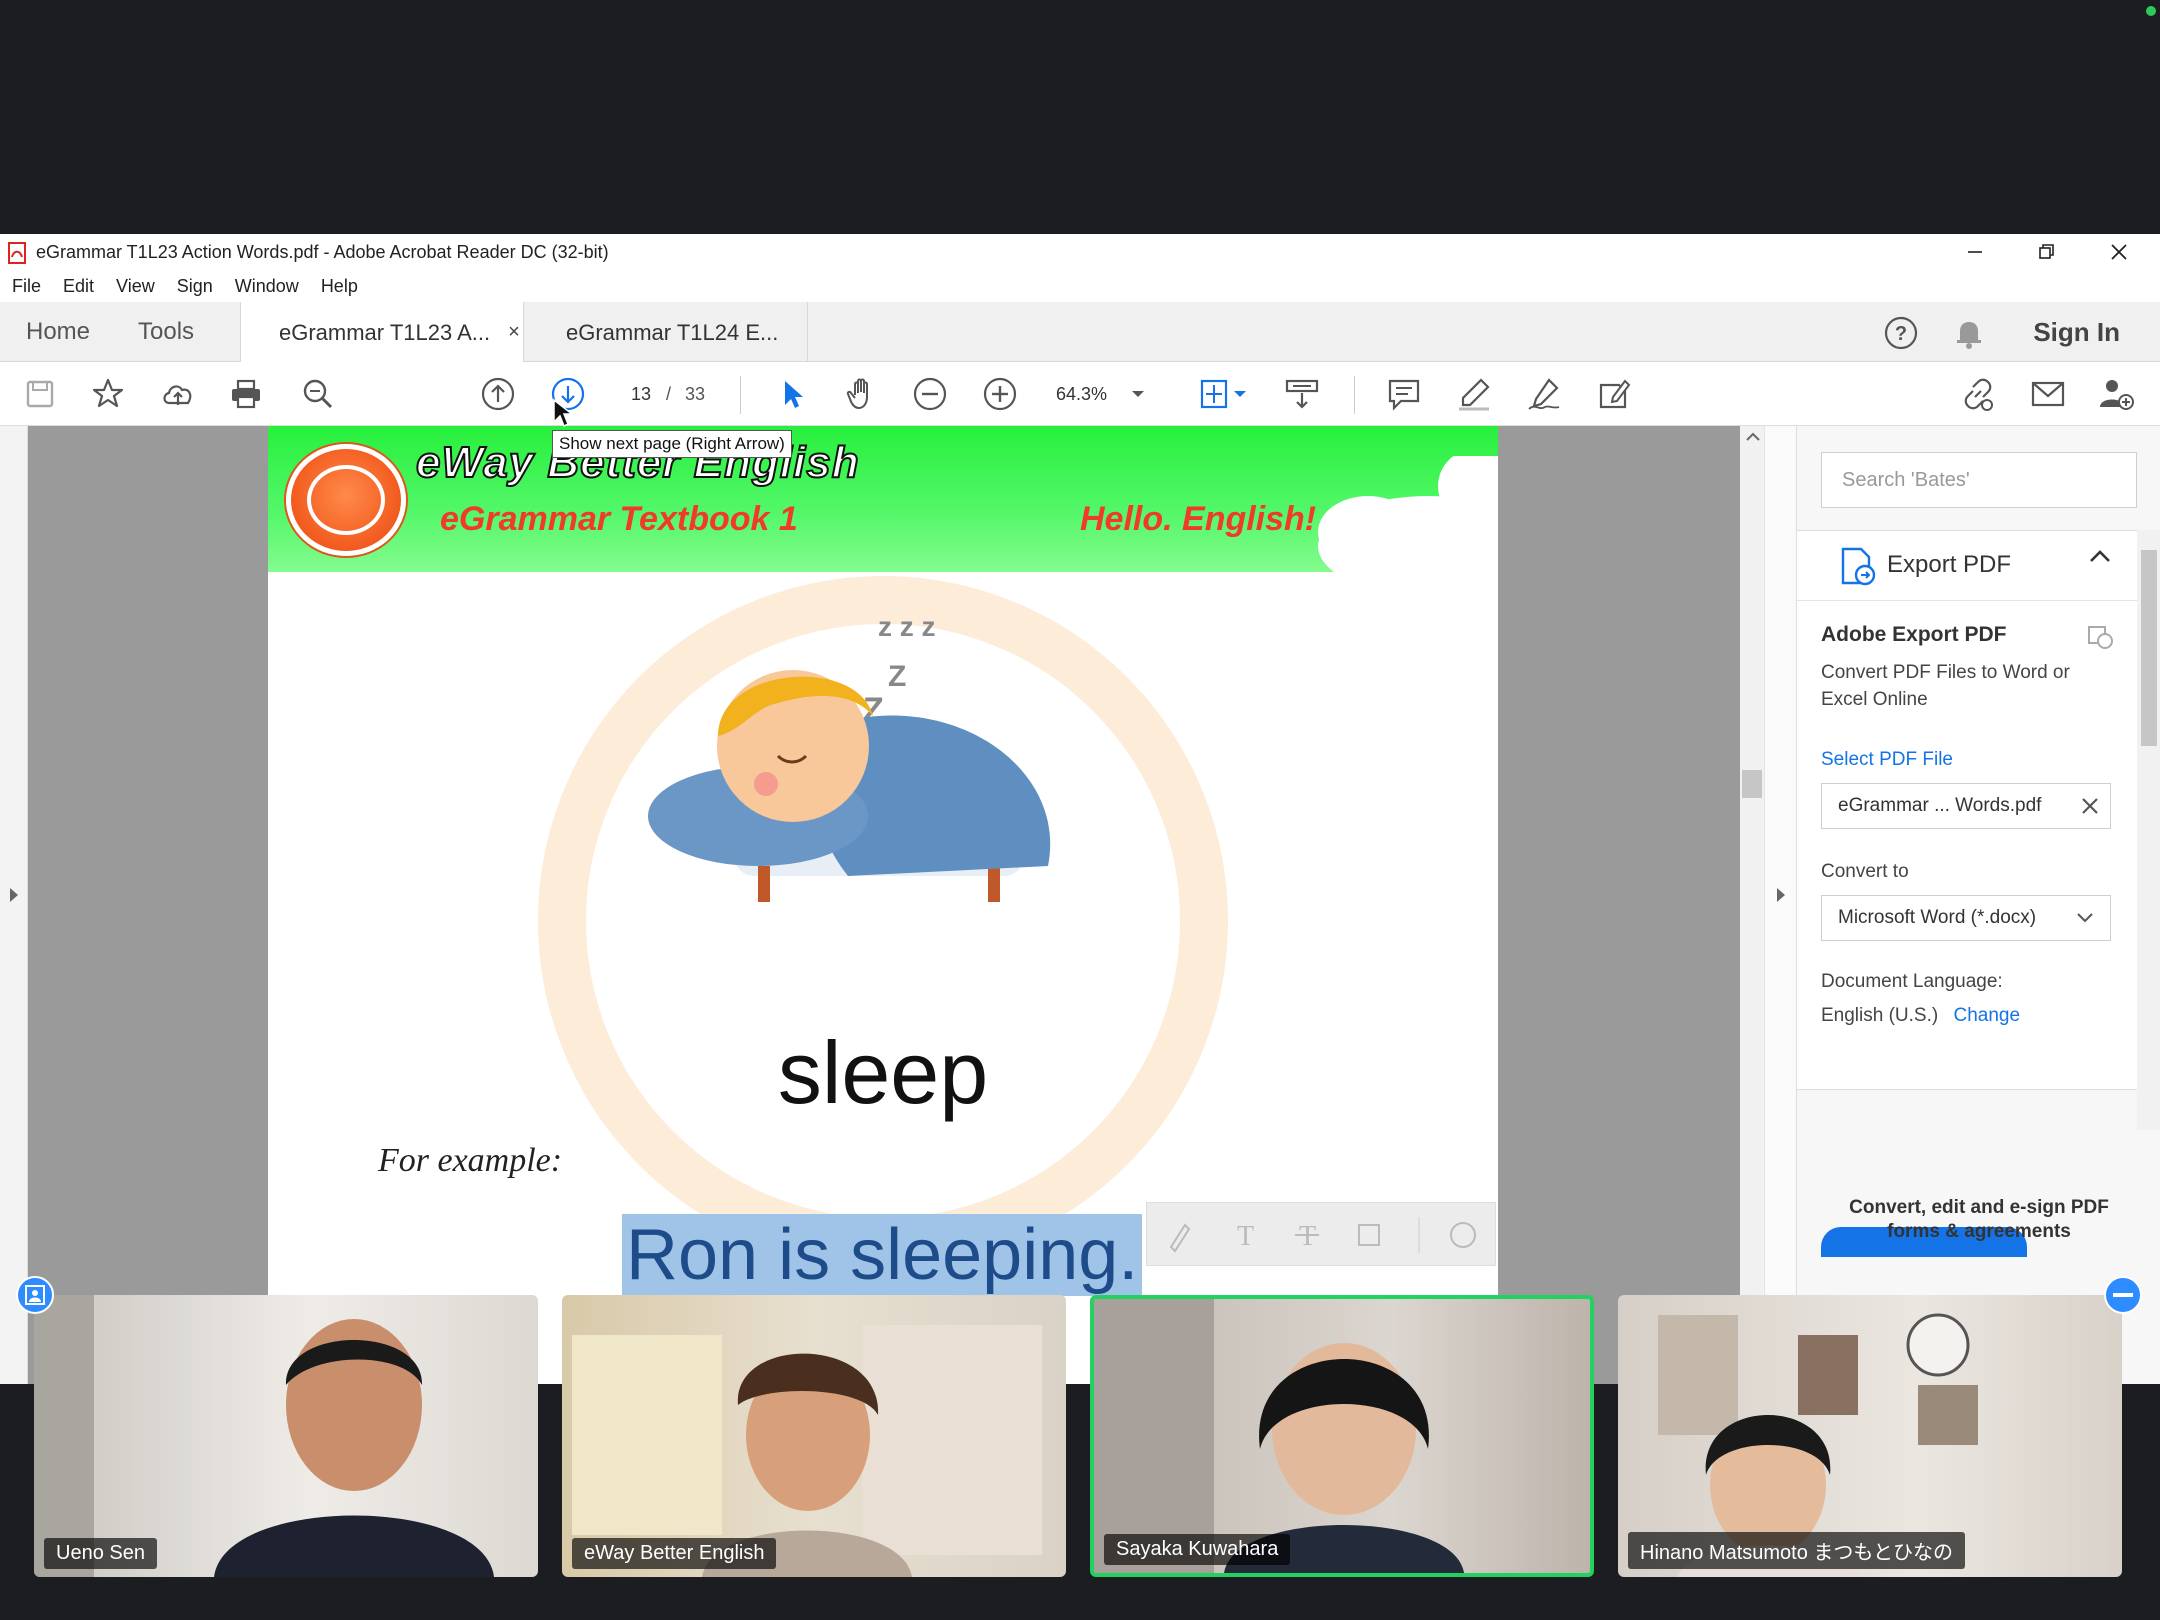 This screenshot has width=2160, height=1620. What do you see at coordinates (882, 1255) in the screenshot?
I see `example-sentence: Ron is sleeping.` at bounding box center [882, 1255].